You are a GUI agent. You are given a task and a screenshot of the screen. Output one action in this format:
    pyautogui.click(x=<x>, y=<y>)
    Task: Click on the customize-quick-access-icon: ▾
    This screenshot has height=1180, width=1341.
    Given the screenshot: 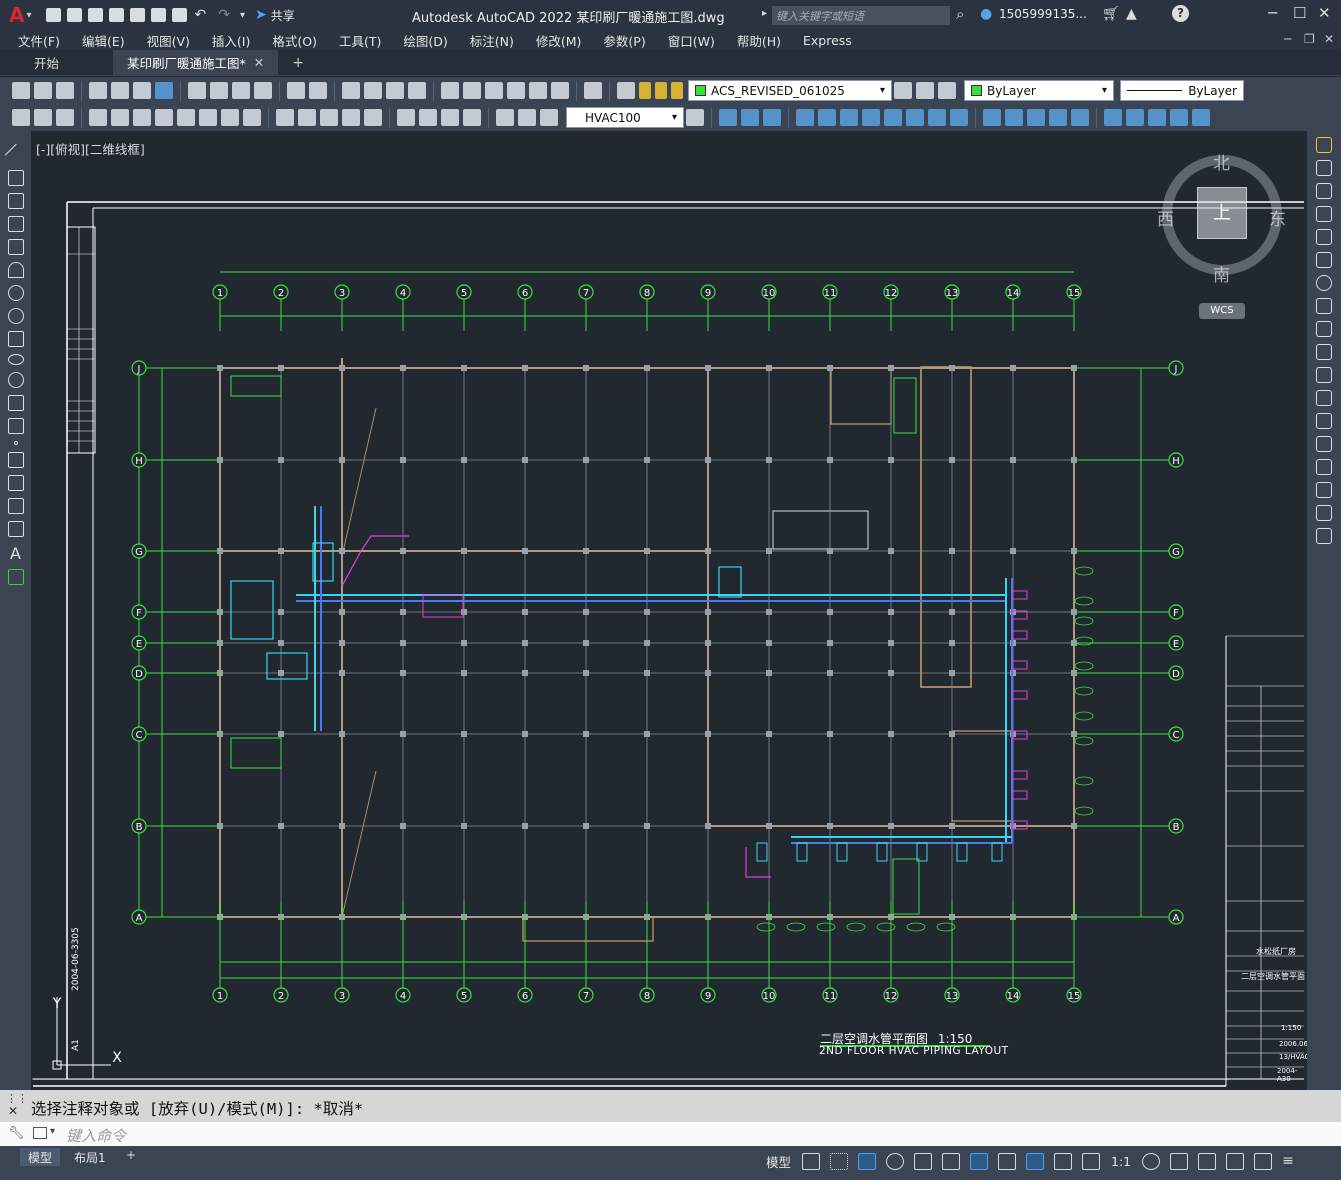 What is the action you would take?
    pyautogui.click(x=242, y=15)
    